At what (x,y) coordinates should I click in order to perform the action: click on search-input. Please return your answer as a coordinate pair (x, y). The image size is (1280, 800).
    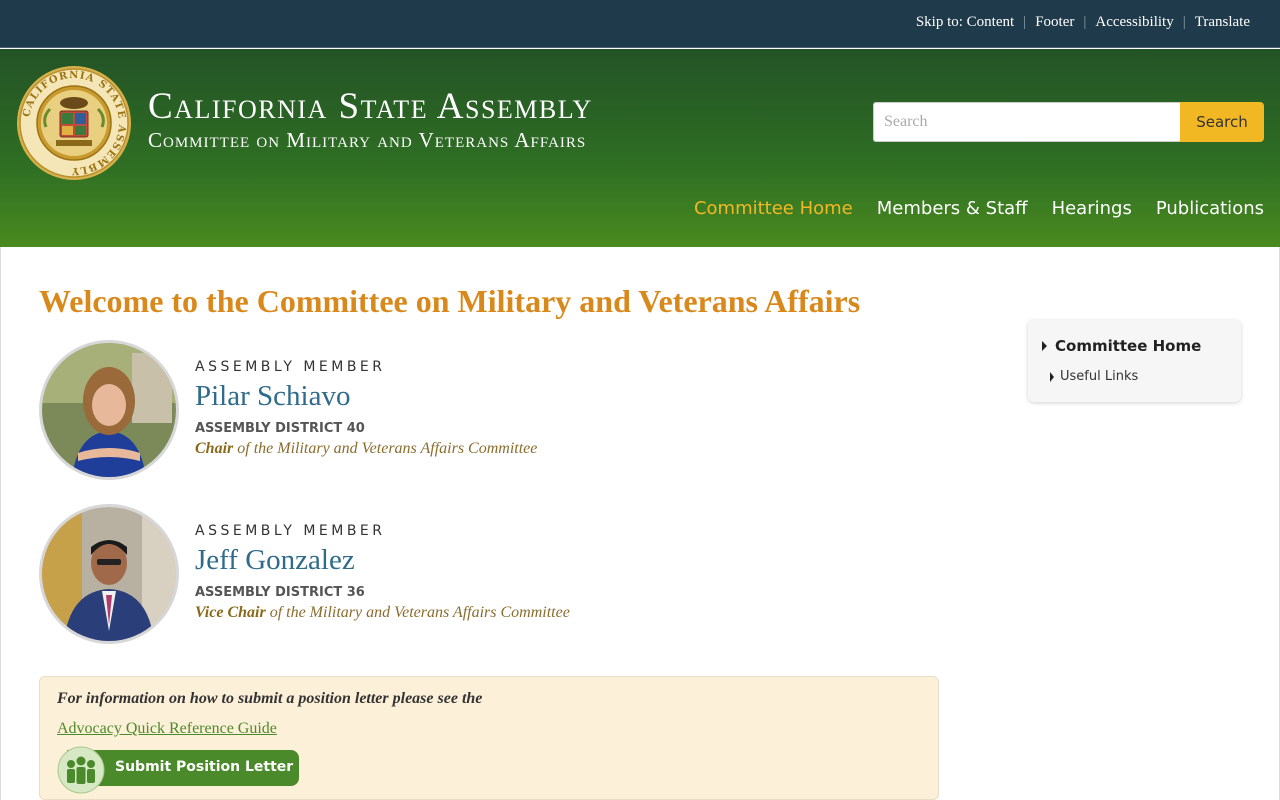
    Looking at the image, I should click on (1026, 122).